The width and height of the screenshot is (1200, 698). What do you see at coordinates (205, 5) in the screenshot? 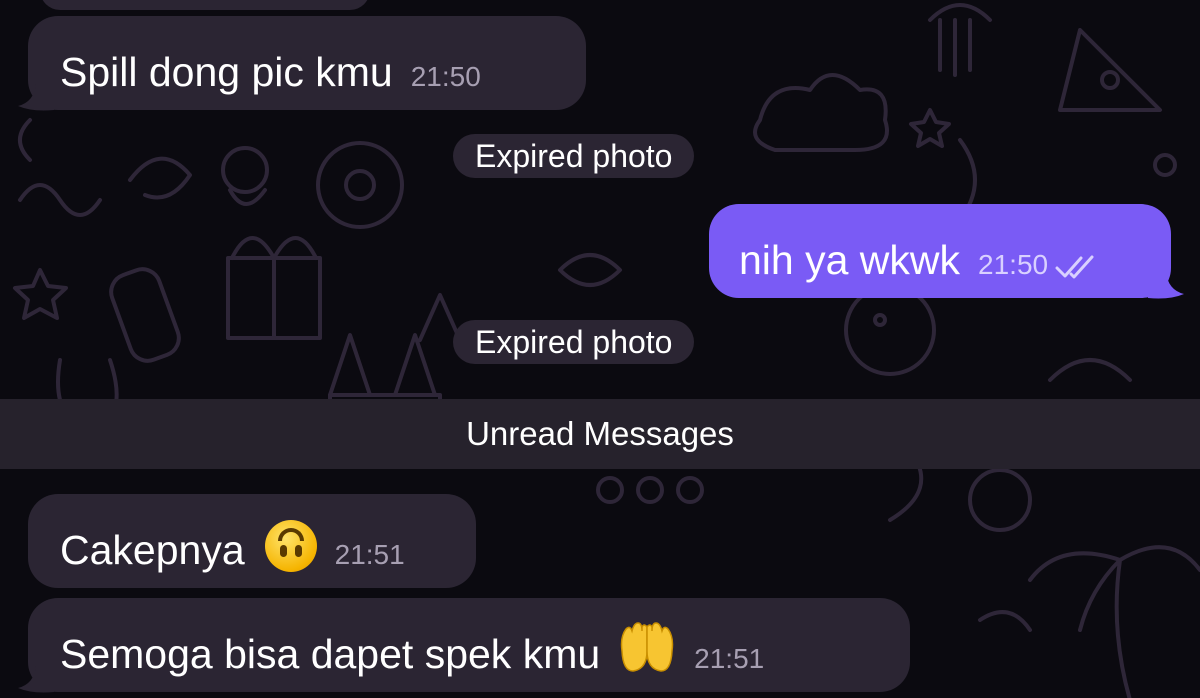
I see `partial-message` at bounding box center [205, 5].